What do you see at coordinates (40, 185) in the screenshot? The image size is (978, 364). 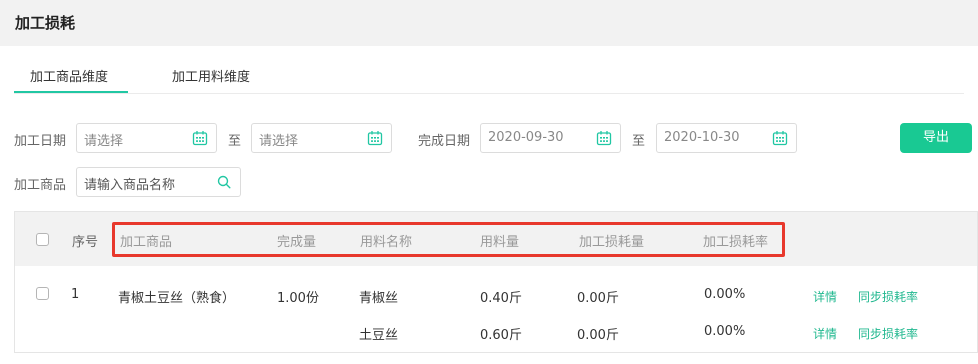 I see `product-filter-label: 加工商品` at bounding box center [40, 185].